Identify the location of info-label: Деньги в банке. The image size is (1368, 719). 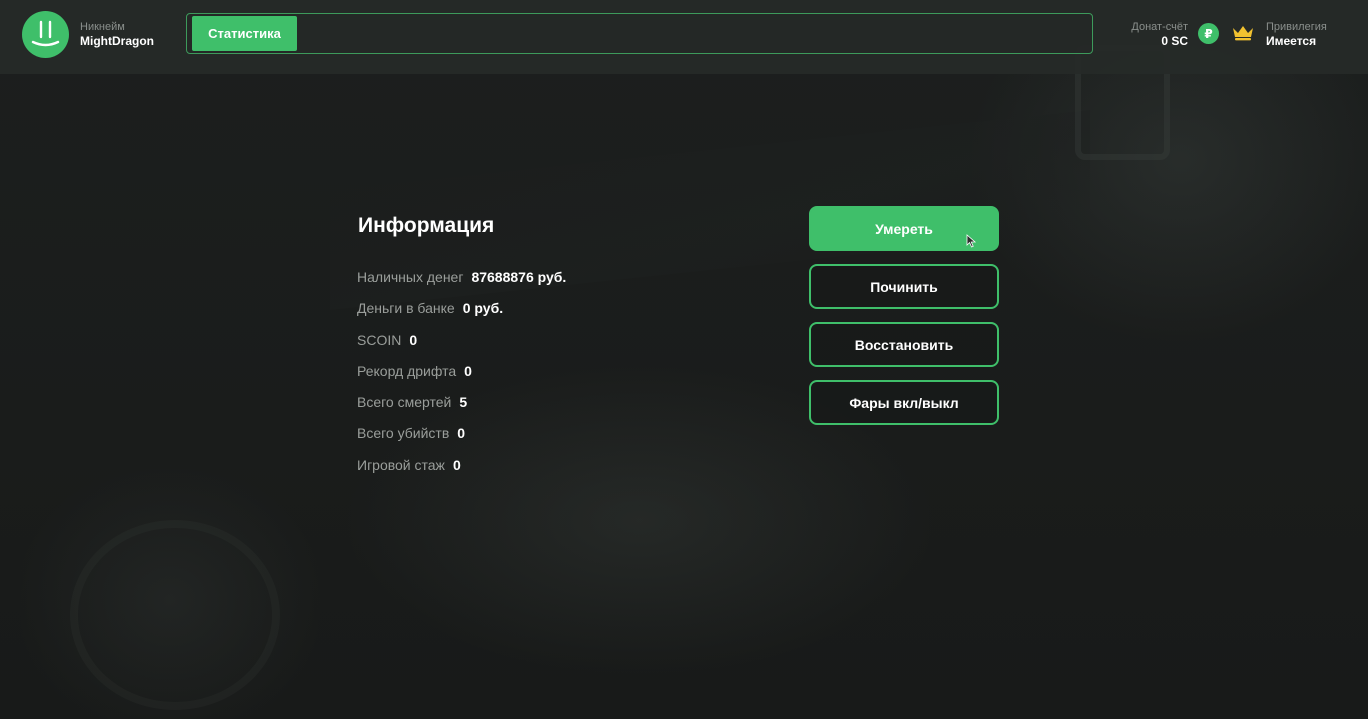
(406, 308).